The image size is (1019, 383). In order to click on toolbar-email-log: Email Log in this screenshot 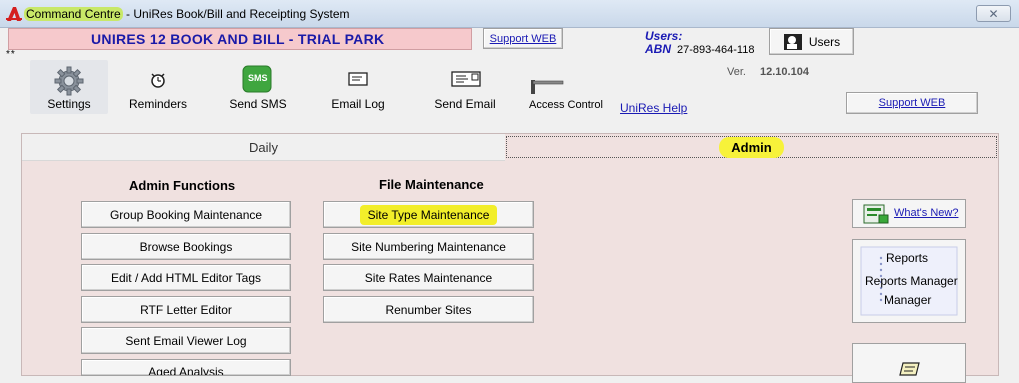, I will do `click(358, 92)`.